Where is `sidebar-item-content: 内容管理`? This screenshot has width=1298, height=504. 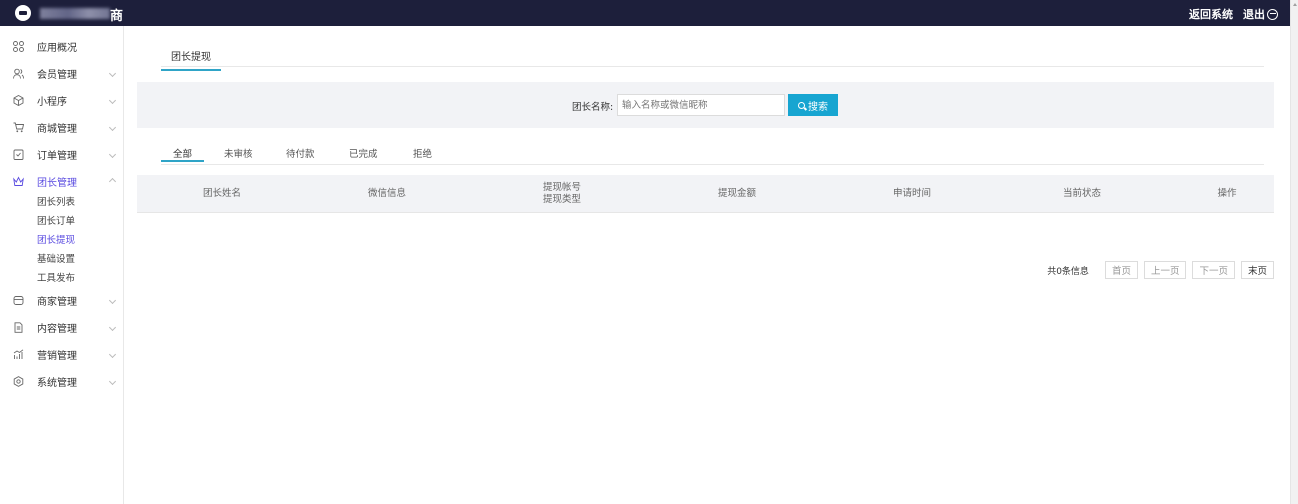
sidebar-item-content: 内容管理 is located at coordinates (62, 327).